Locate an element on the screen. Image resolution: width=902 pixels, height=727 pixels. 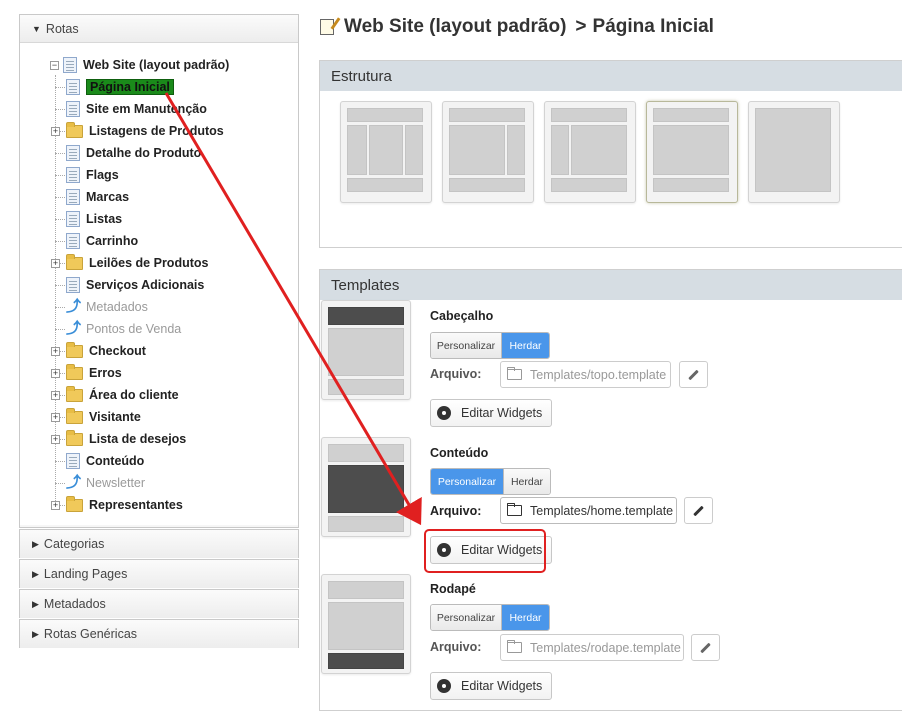
tree-item: Site em Manutenção is located at coordinates (136, 109).